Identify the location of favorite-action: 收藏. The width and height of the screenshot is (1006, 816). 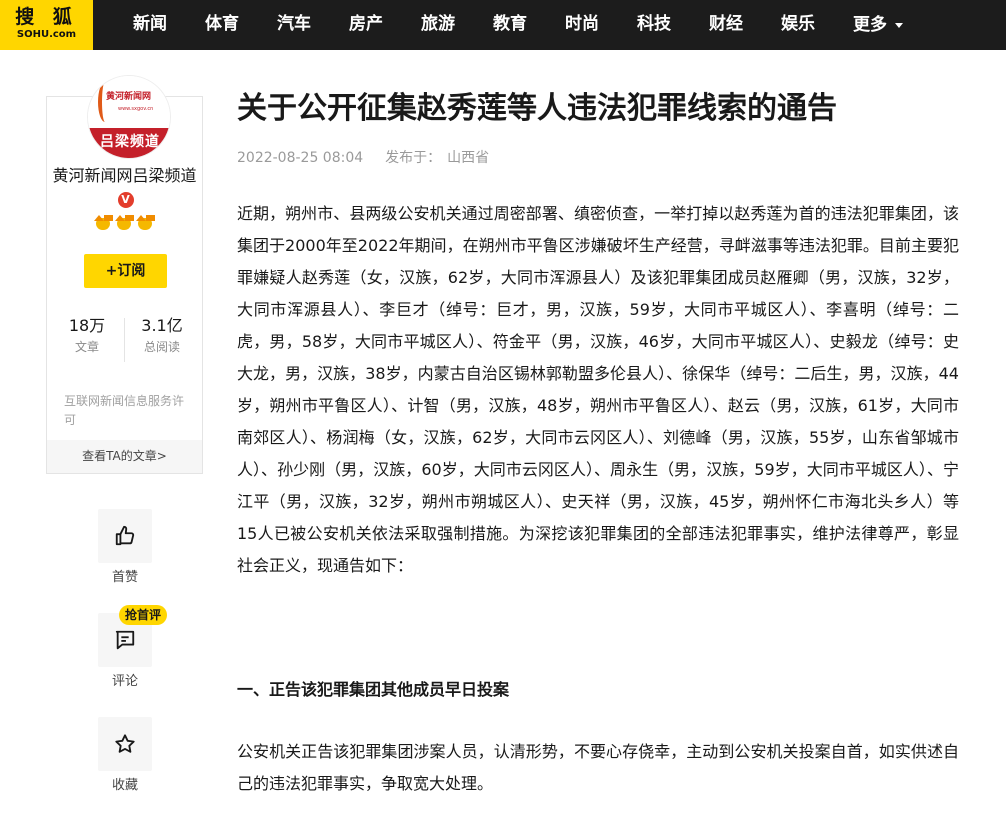
(125, 756).